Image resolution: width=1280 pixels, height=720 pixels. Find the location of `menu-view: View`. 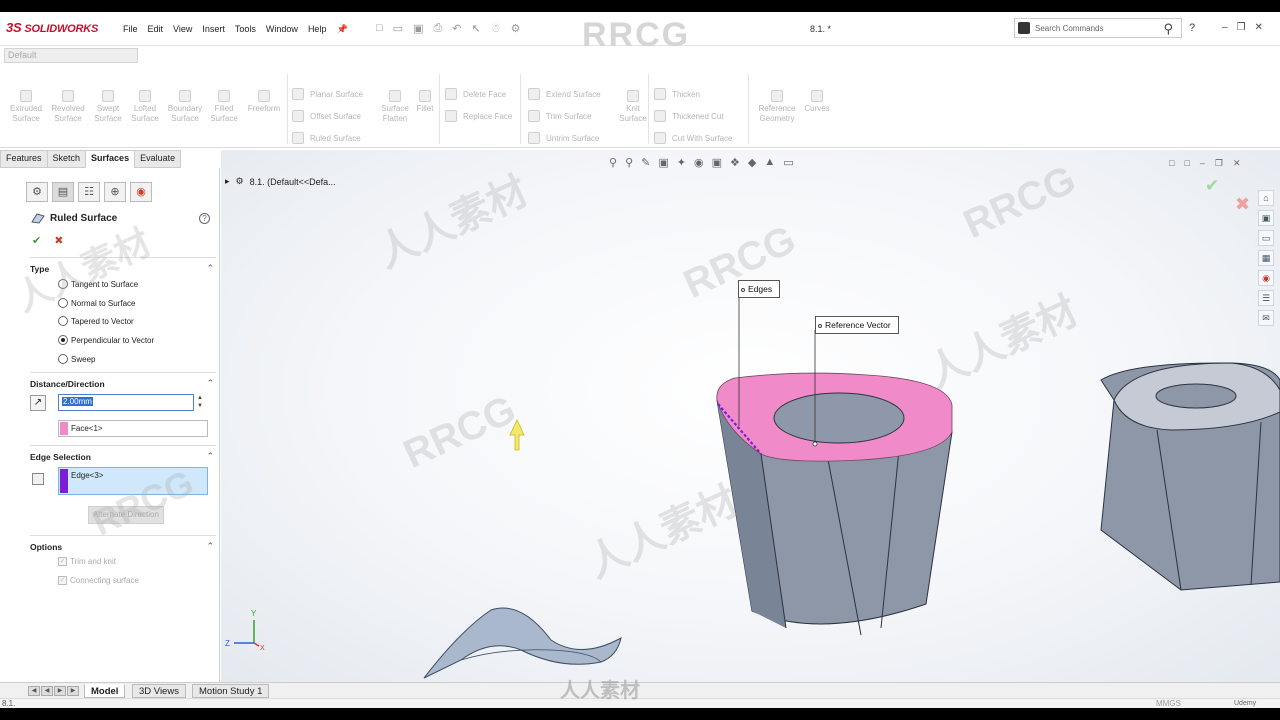

menu-view: View is located at coordinates (182, 29).